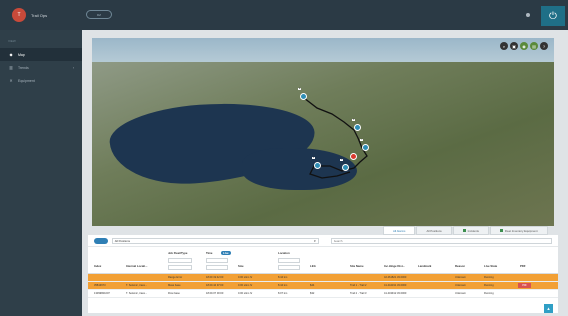 This screenshot has width=568, height=316. What do you see at coordinates (300, 89) in the screenshot?
I see `map-pin-label: A` at bounding box center [300, 89].